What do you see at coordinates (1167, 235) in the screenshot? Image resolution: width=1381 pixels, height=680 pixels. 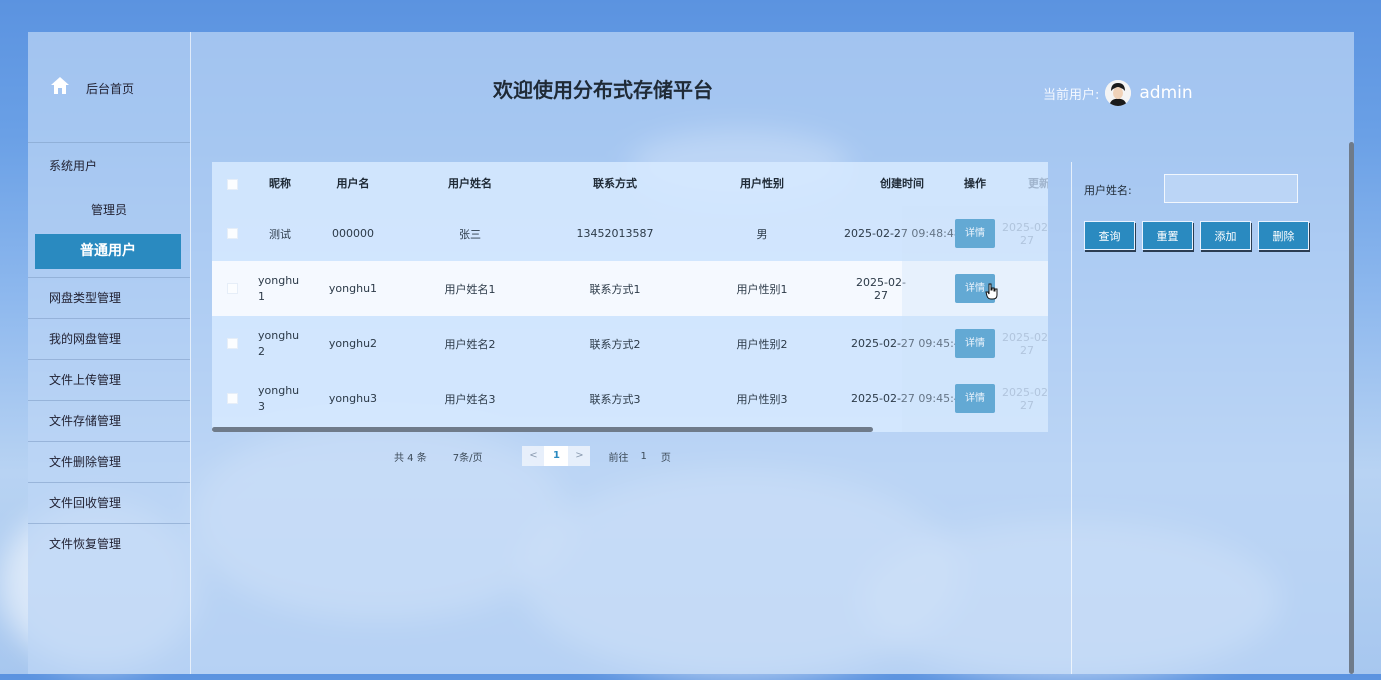 I see `reset-button: 重置` at bounding box center [1167, 235].